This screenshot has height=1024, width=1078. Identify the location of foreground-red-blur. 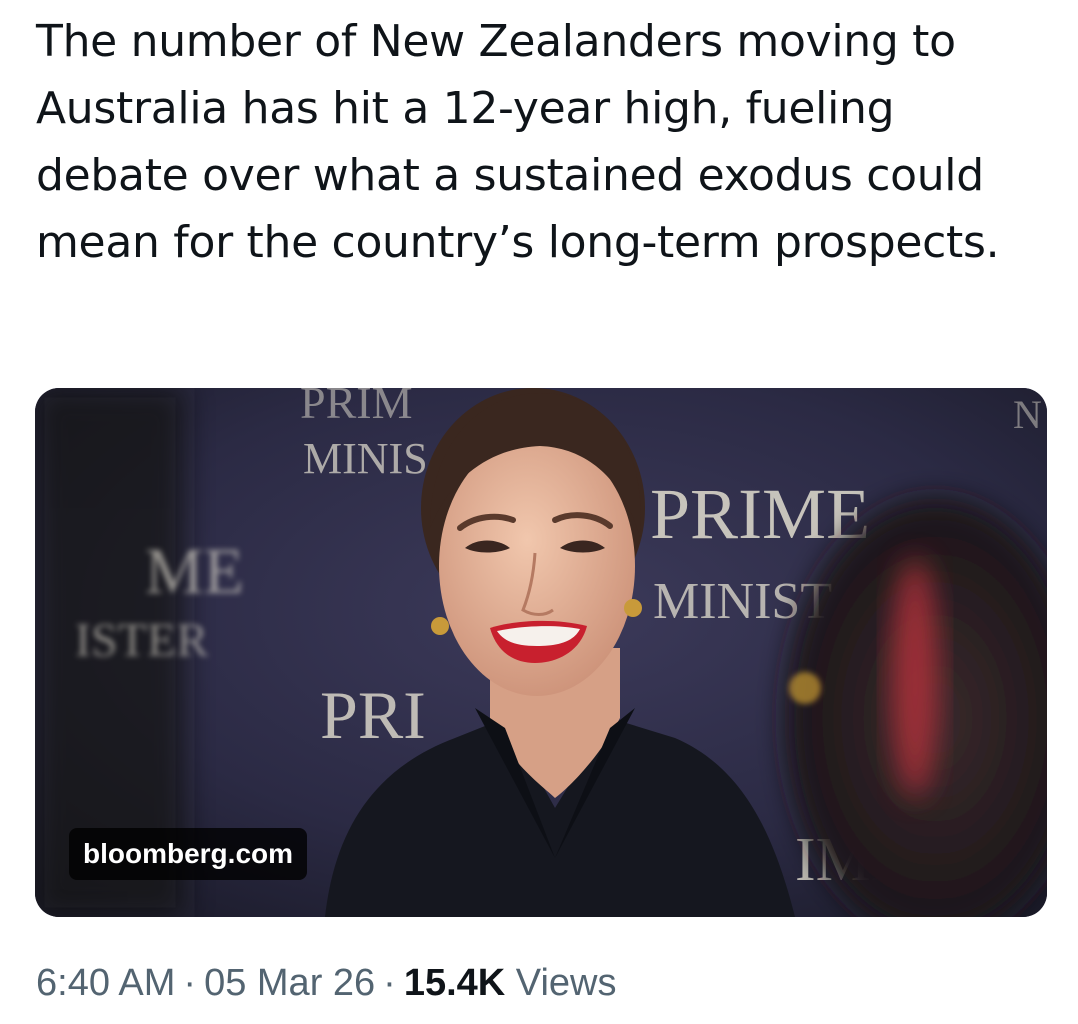
(915, 678).